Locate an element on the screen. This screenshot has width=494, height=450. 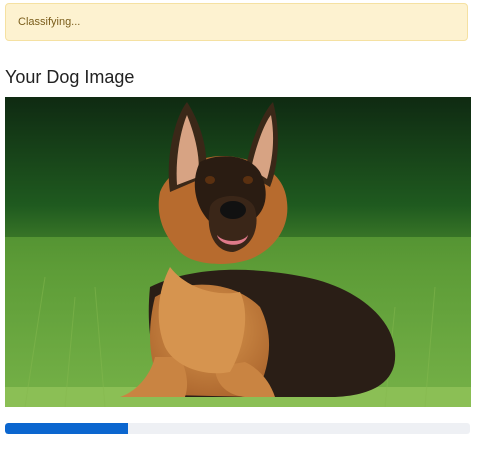
progress-bar is located at coordinates (237, 428).